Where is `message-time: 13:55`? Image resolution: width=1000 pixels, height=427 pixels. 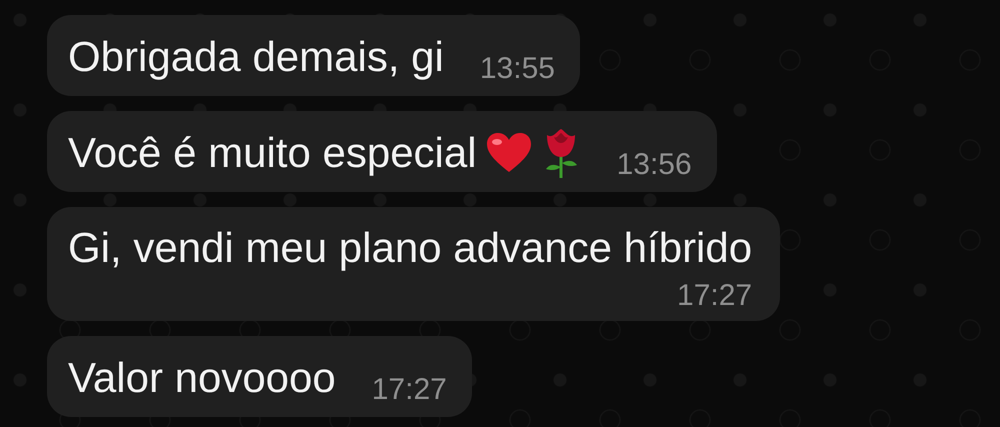 message-time: 13:55 is located at coordinates (517, 69).